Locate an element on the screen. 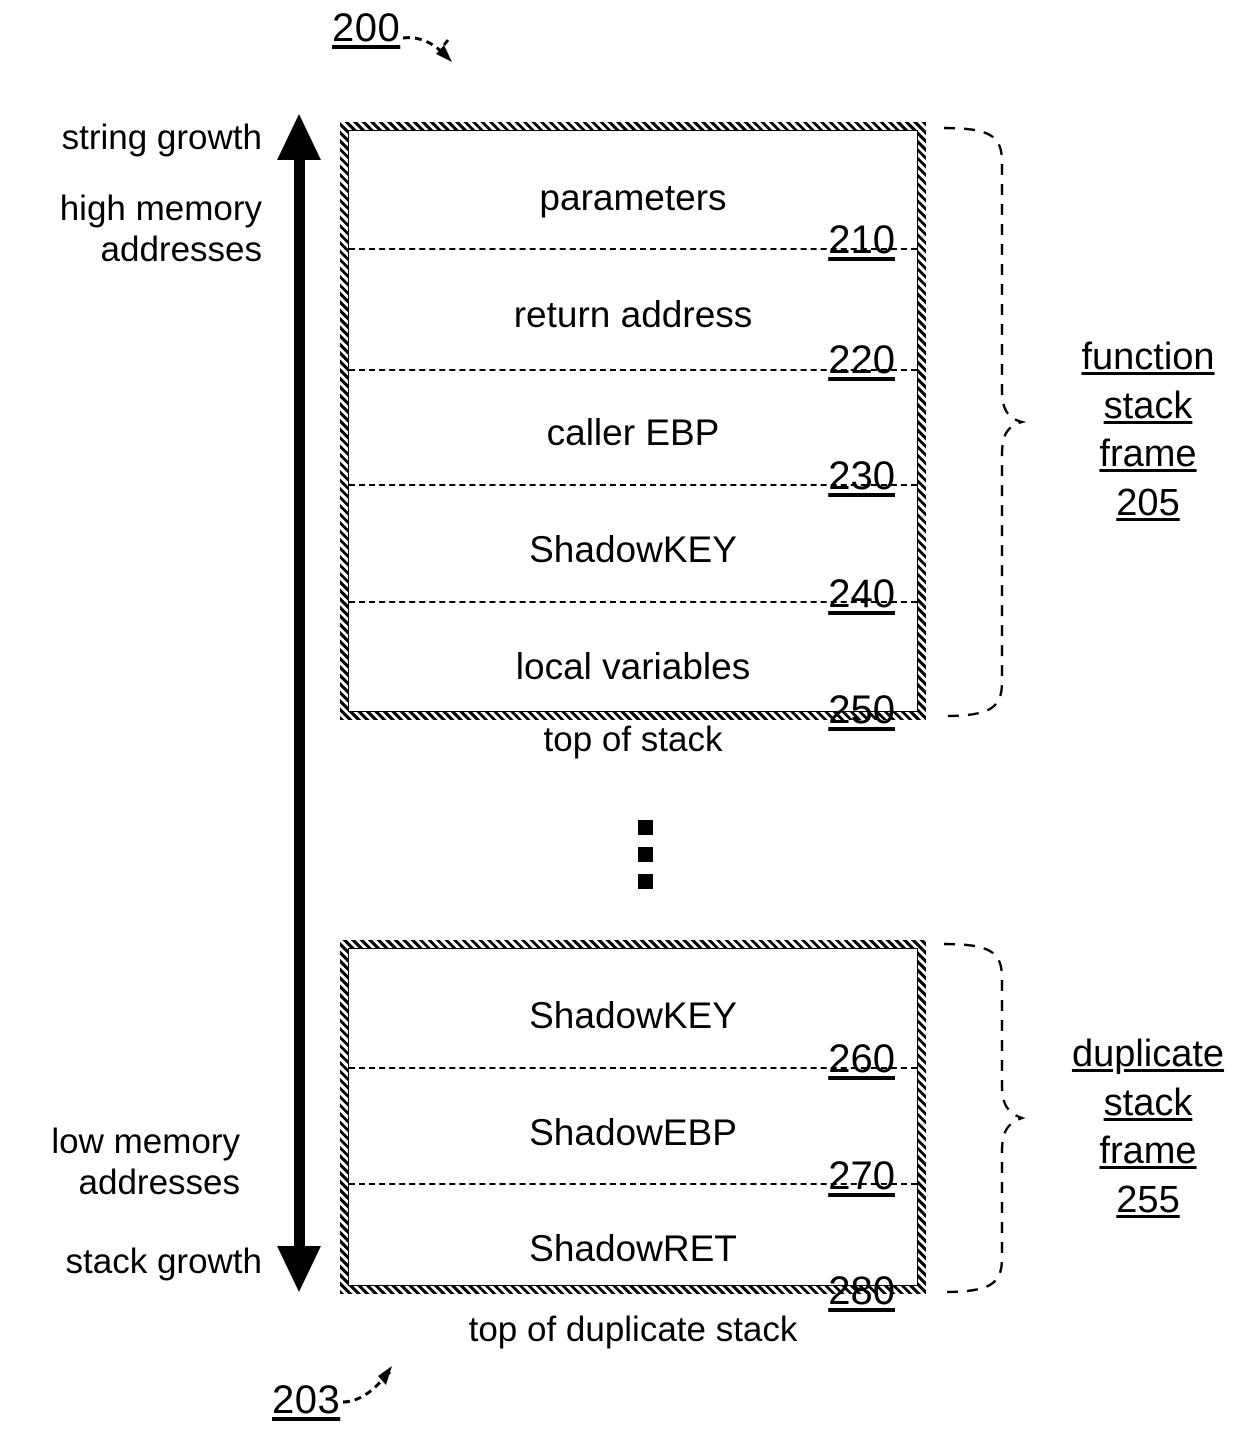  label-low-memory-addresses: low memory addresses is located at coordinates (145, 1162).